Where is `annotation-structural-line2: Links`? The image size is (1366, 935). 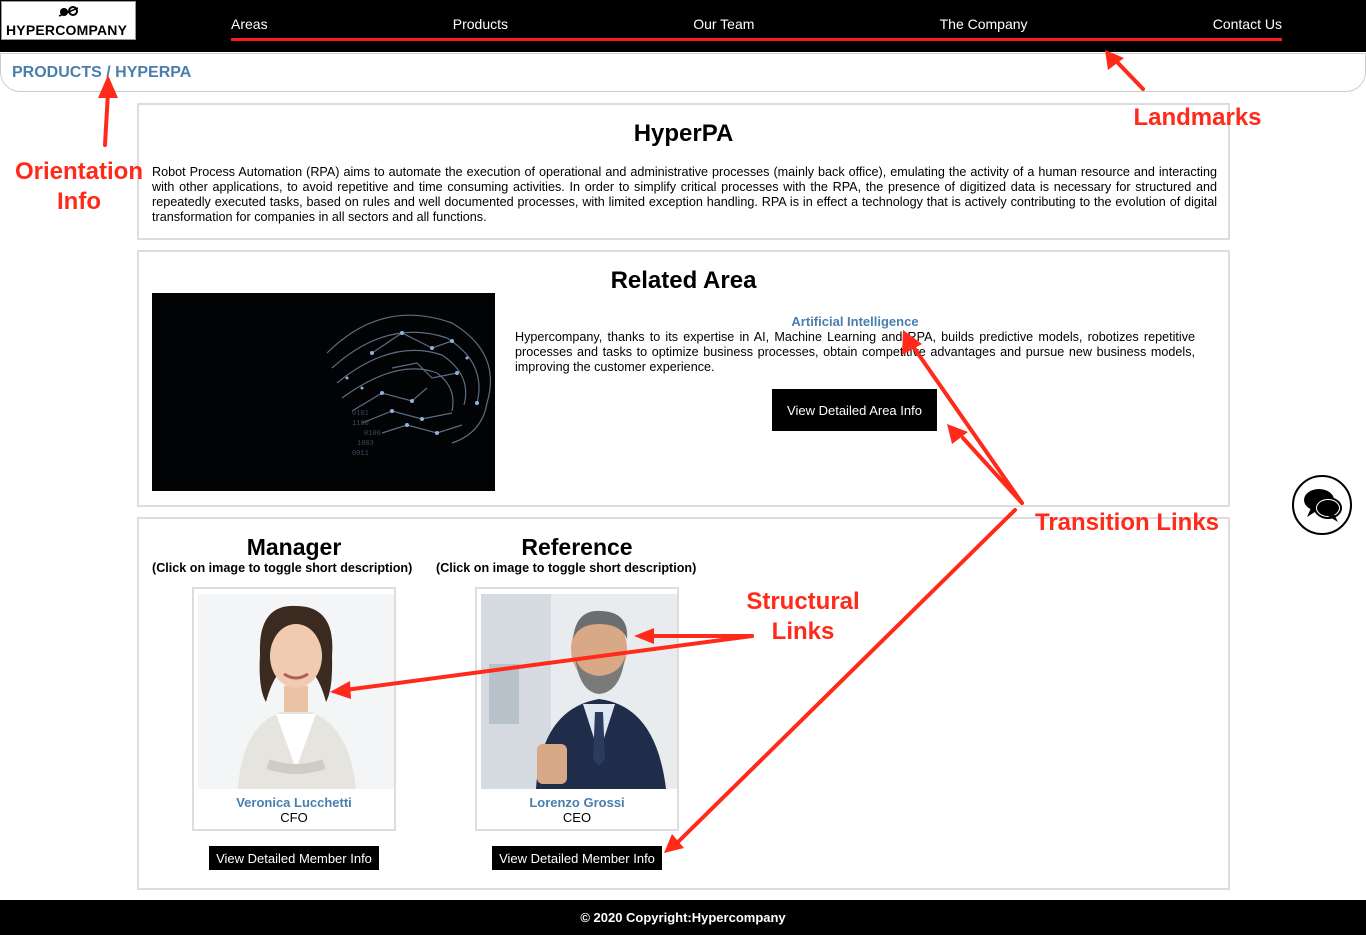 annotation-structural-line2: Links is located at coordinates (803, 631).